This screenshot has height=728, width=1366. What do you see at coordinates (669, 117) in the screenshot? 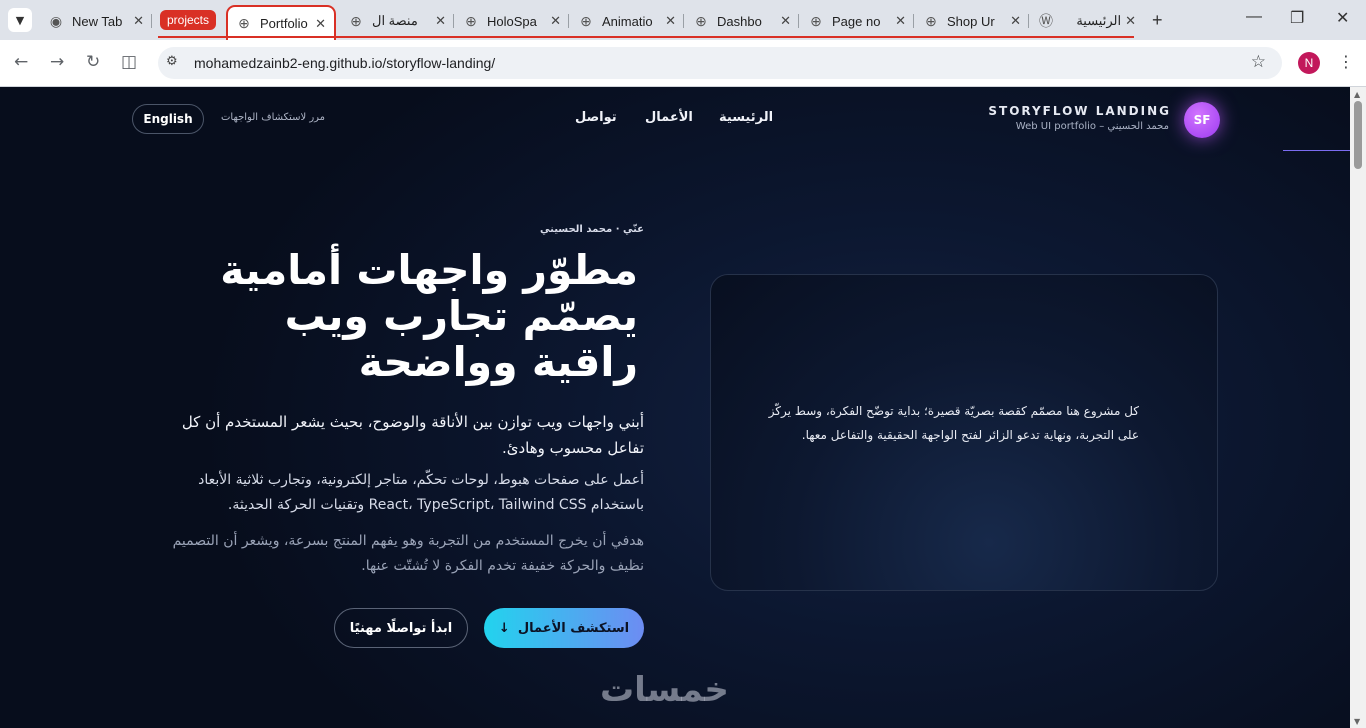
I see `nav-works: الأعمال` at bounding box center [669, 117].